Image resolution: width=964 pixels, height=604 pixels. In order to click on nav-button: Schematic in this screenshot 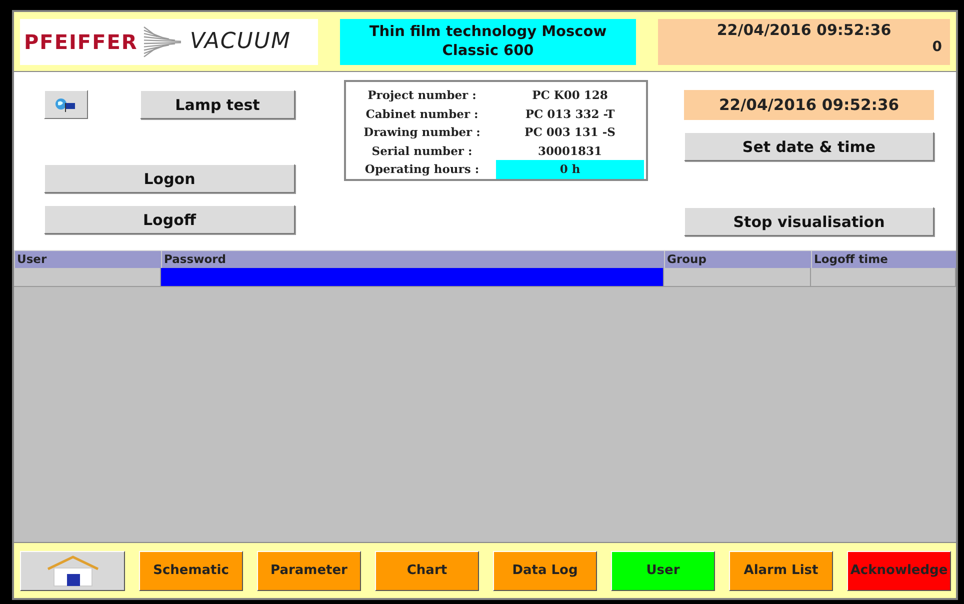, I will do `click(191, 570)`.